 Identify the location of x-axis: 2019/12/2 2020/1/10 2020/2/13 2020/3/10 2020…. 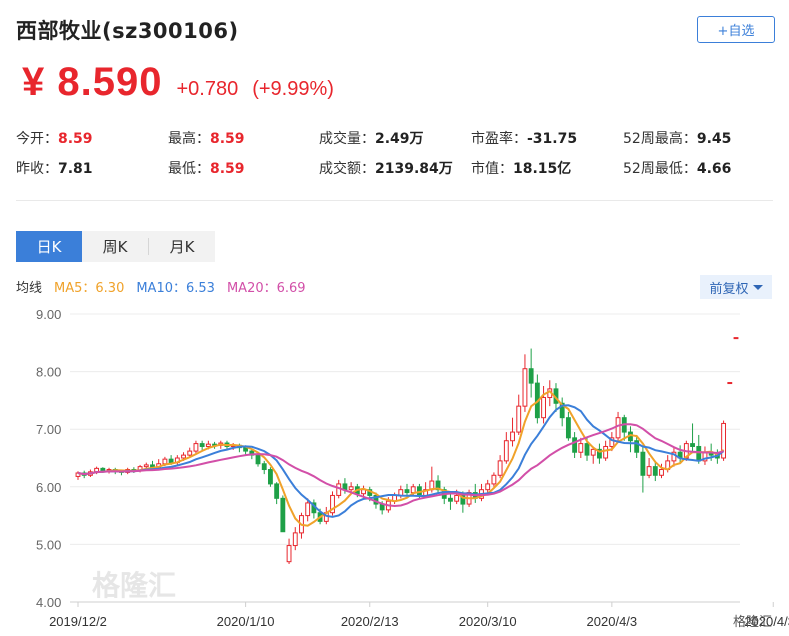
(419, 615).